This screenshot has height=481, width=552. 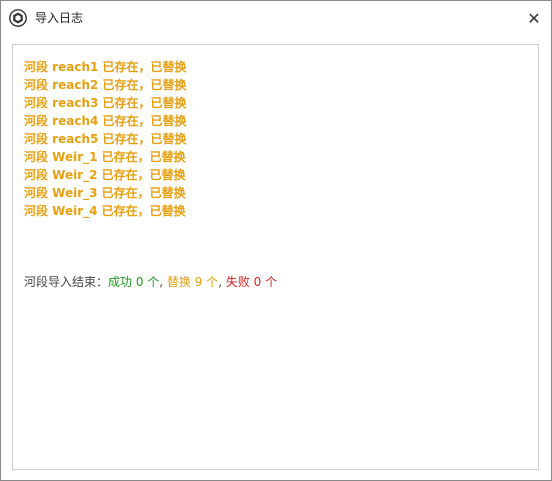 I want to click on log-line: 河段 Weir_2 已存在，已替换, so click(x=105, y=175).